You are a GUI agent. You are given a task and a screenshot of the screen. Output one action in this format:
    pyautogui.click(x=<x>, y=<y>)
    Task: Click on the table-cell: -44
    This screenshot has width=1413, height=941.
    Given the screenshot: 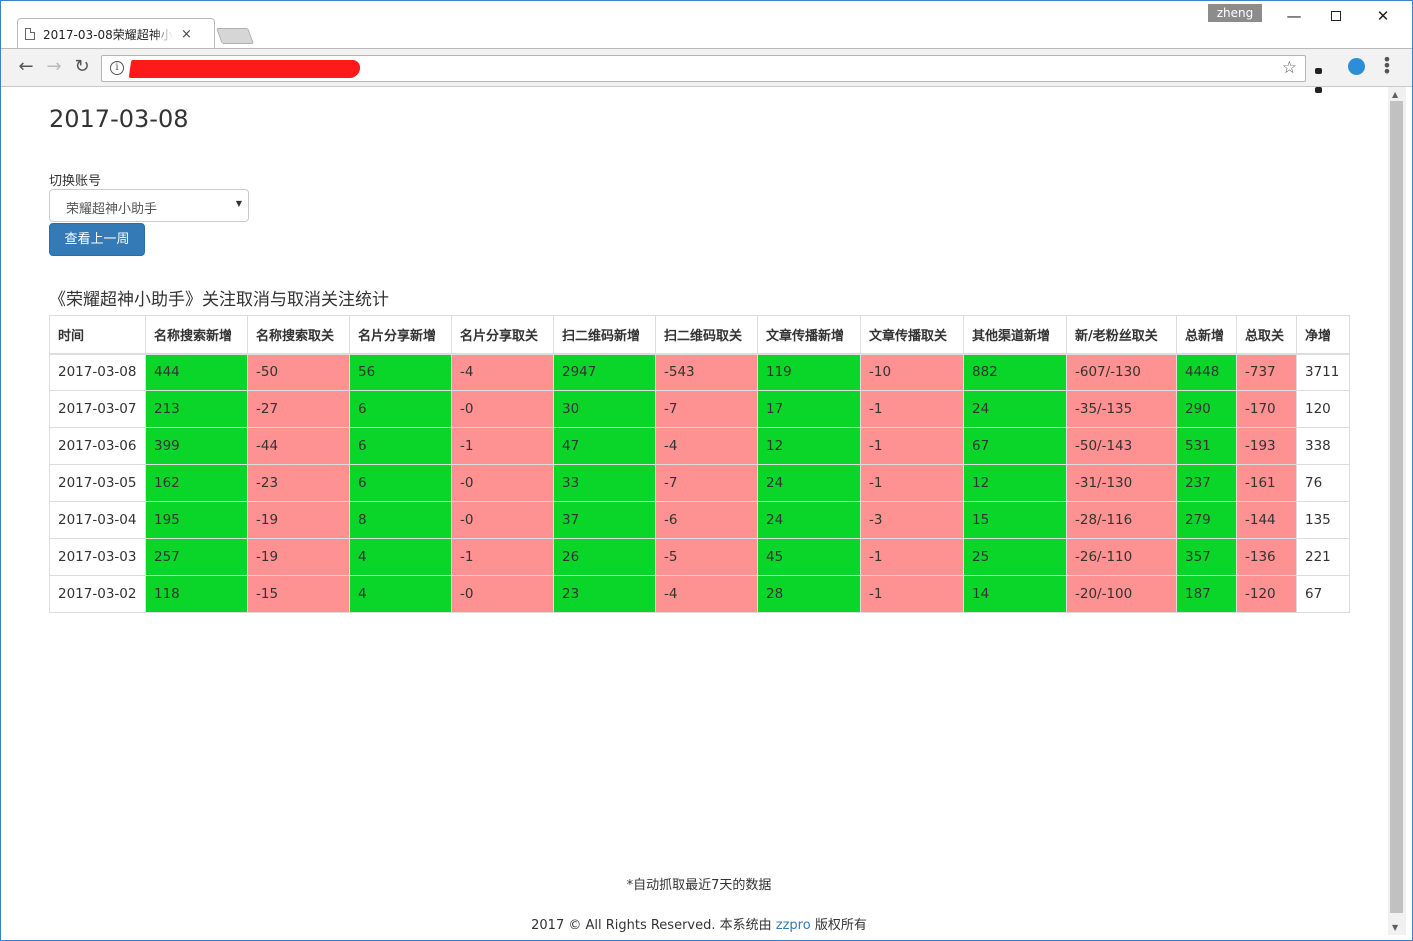 What is the action you would take?
    pyautogui.click(x=298, y=446)
    